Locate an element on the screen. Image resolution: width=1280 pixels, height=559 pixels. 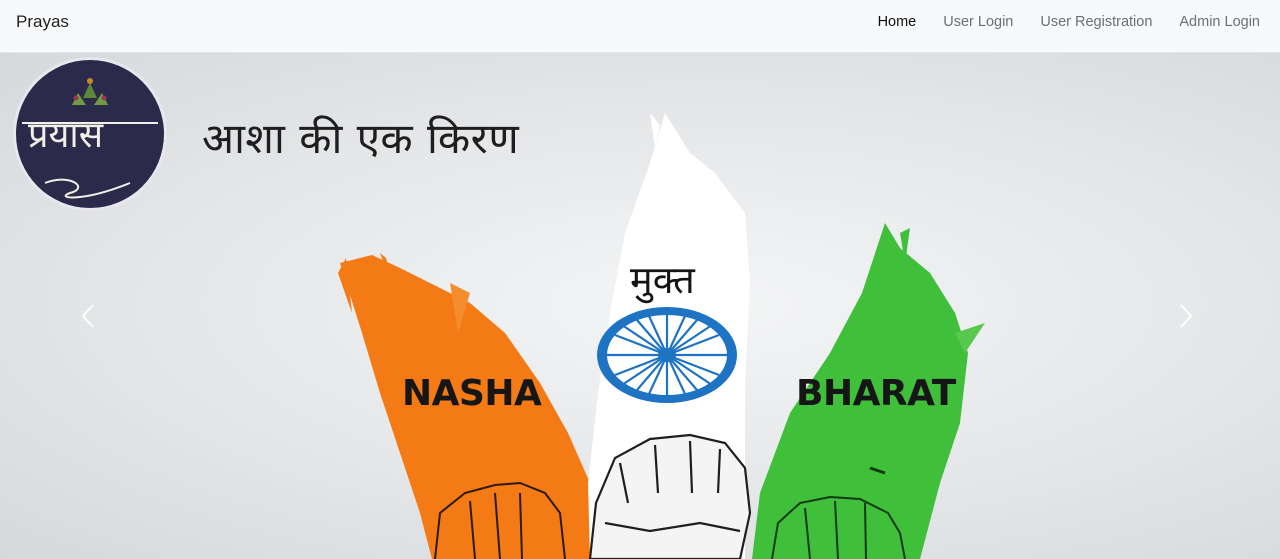
slide-right-word: BHARAT is located at coordinates (876, 393).